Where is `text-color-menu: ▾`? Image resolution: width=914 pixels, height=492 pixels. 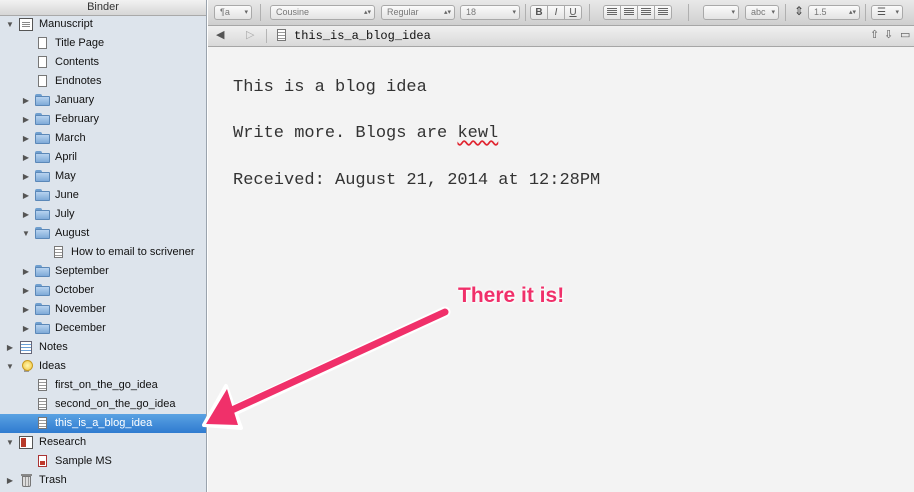 text-color-menu: ▾ is located at coordinates (721, 12).